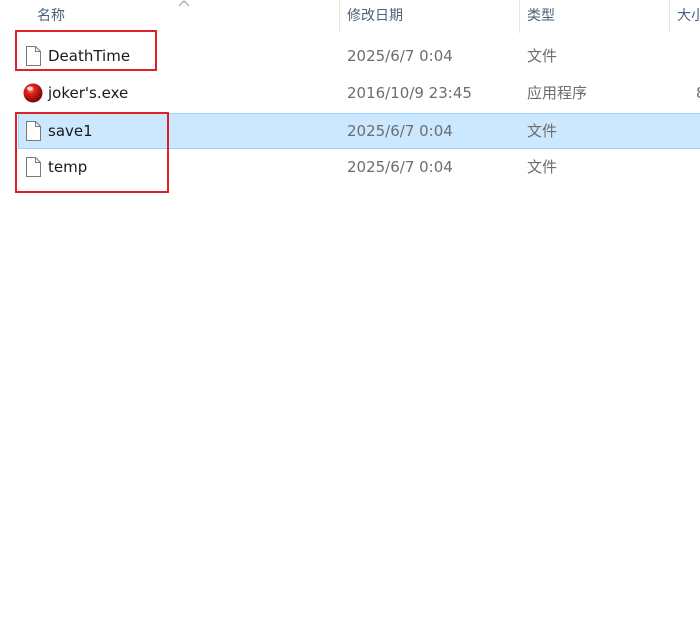 Image resolution: width=700 pixels, height=627 pixels. What do you see at coordinates (688, 16) in the screenshot?
I see `column-header-size: 大小` at bounding box center [688, 16].